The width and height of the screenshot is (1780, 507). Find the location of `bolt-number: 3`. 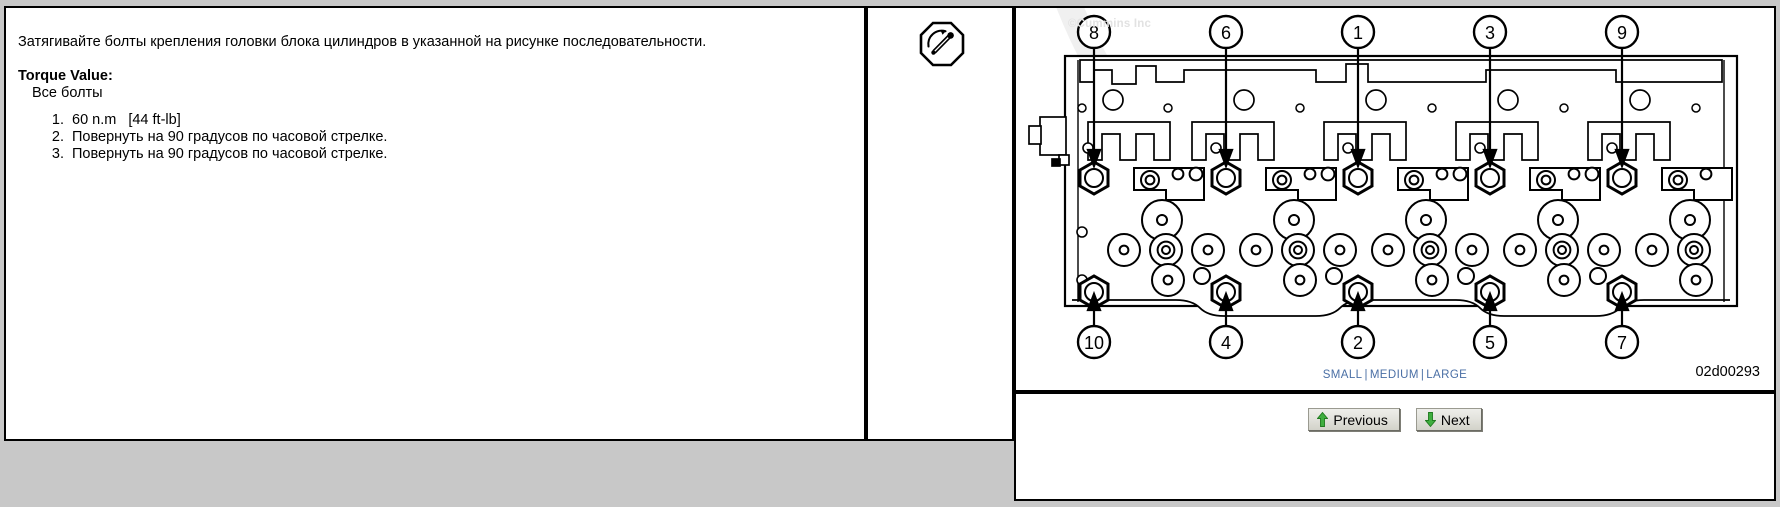

bolt-number: 3 is located at coordinates (1490, 33).